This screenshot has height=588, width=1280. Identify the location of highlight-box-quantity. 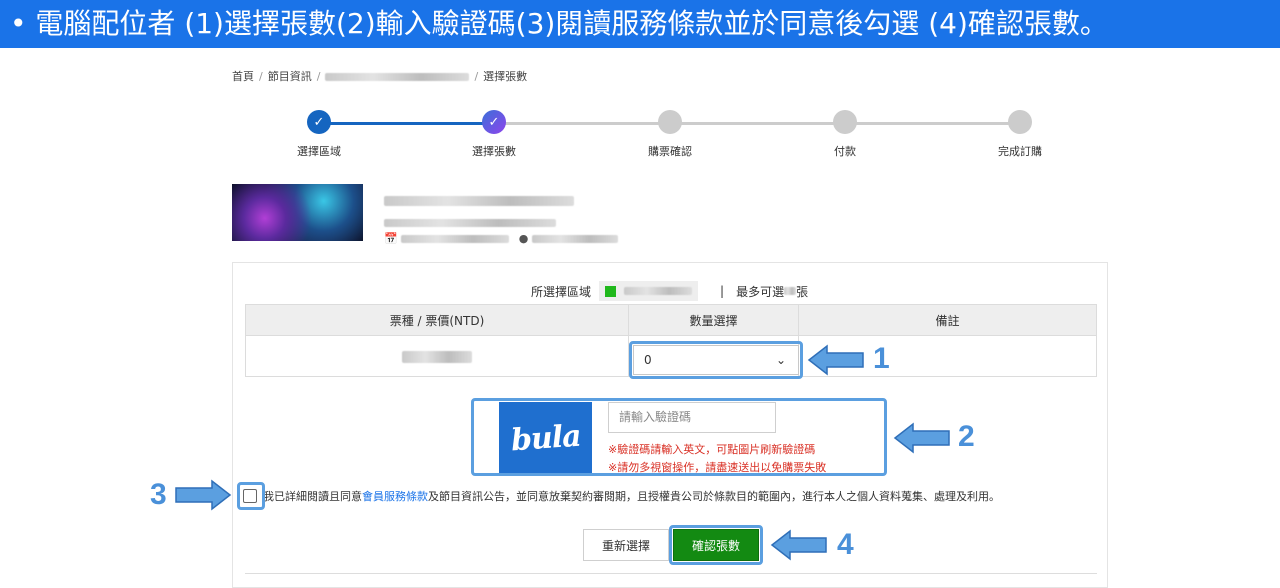
(716, 360).